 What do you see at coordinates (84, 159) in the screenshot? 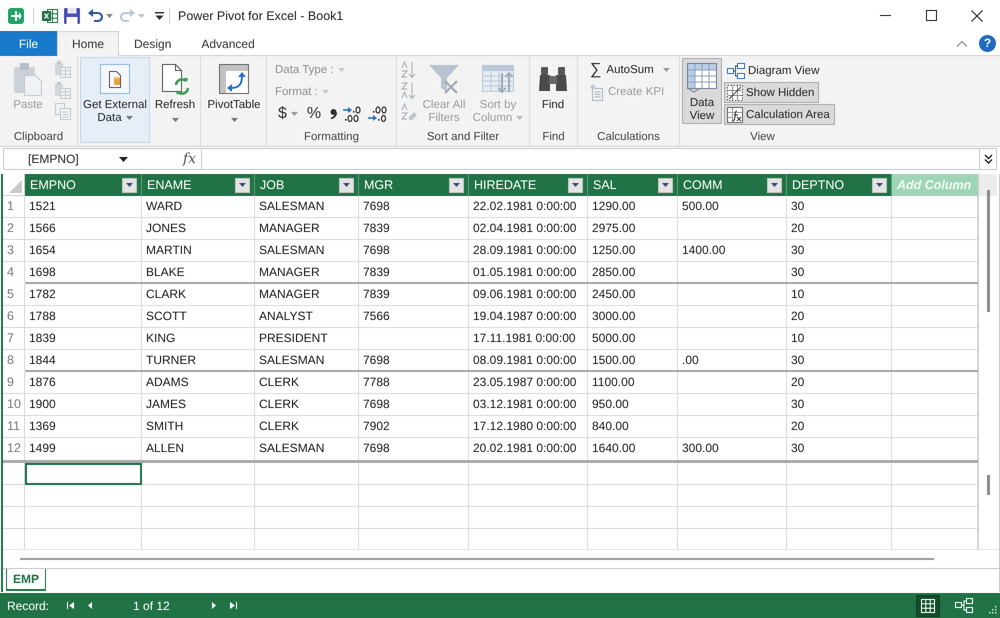
I see `name-box: [EMPNO]` at bounding box center [84, 159].